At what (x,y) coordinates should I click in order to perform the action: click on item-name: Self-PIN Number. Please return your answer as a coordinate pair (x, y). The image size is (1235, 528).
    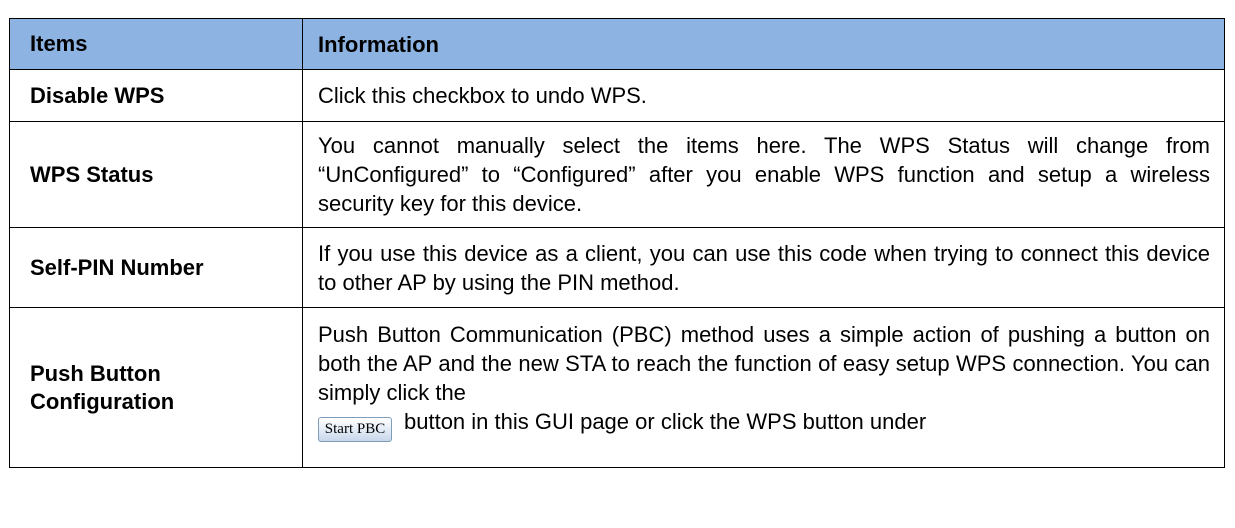
    Looking at the image, I should click on (156, 267).